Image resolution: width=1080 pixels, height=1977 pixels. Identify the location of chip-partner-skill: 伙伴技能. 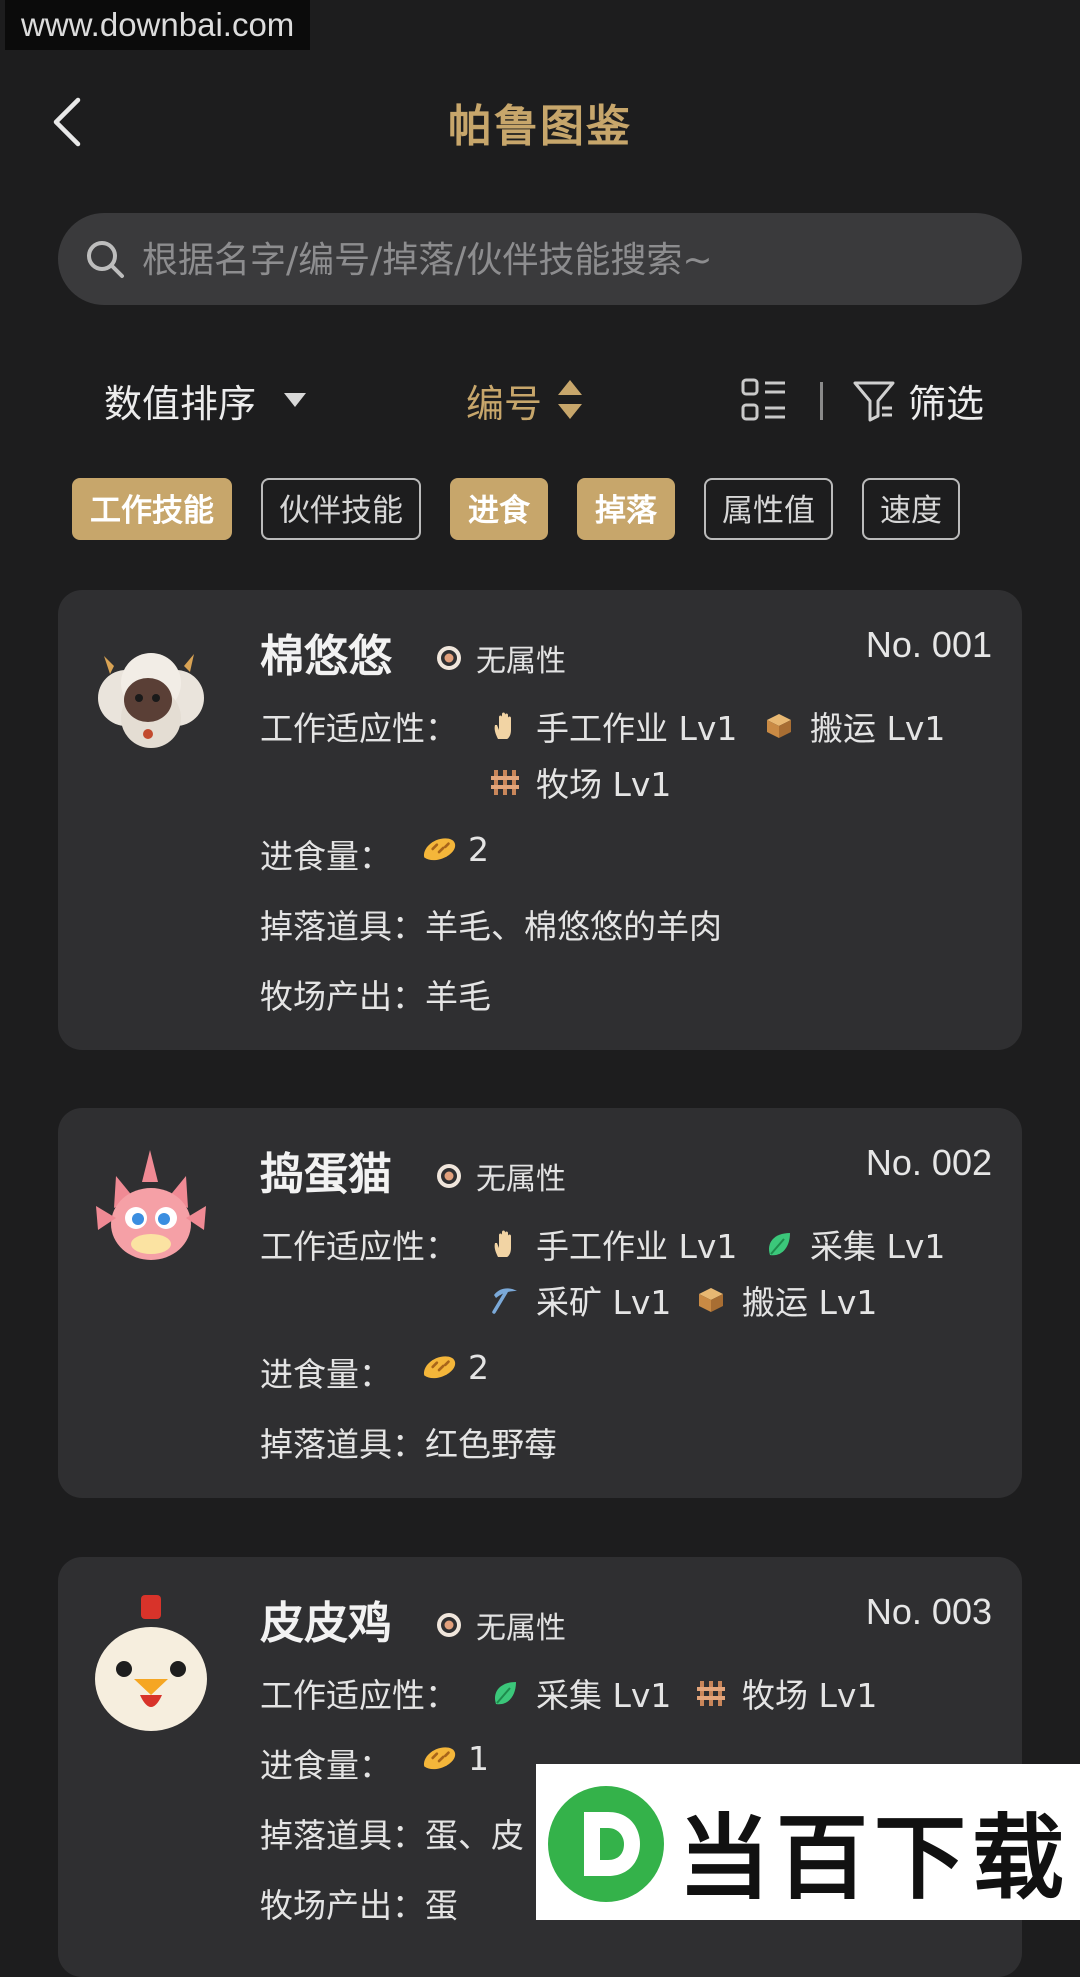
(341, 509).